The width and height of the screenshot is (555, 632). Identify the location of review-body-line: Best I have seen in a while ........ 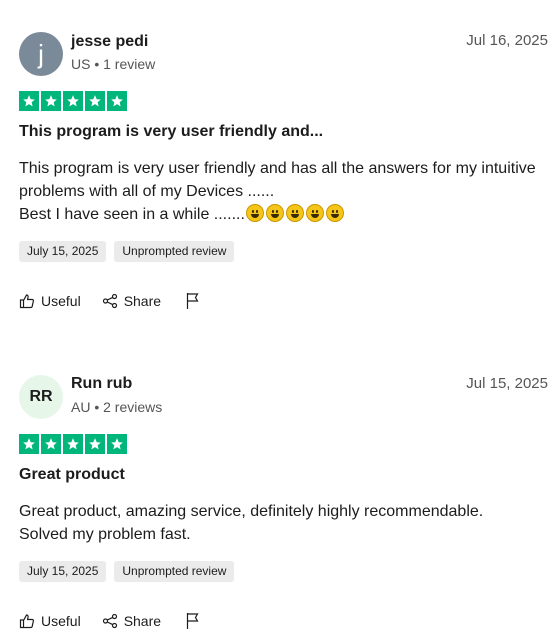
(284, 214).